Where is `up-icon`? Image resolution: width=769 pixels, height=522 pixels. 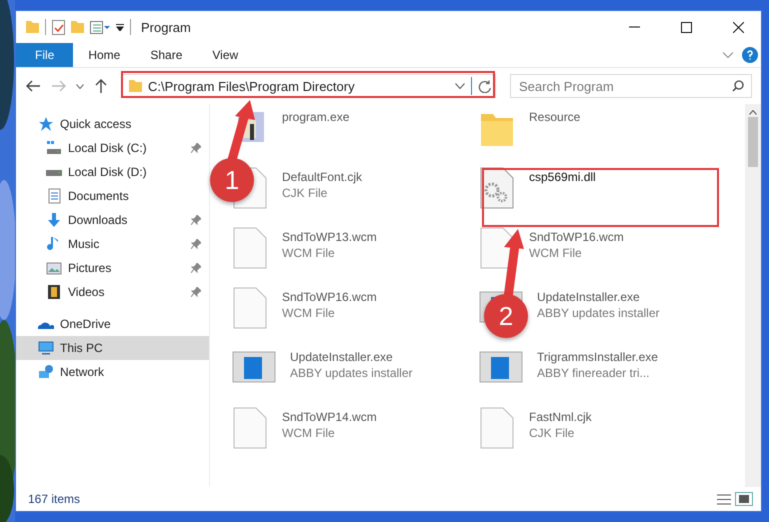
up-icon is located at coordinates (101, 86).